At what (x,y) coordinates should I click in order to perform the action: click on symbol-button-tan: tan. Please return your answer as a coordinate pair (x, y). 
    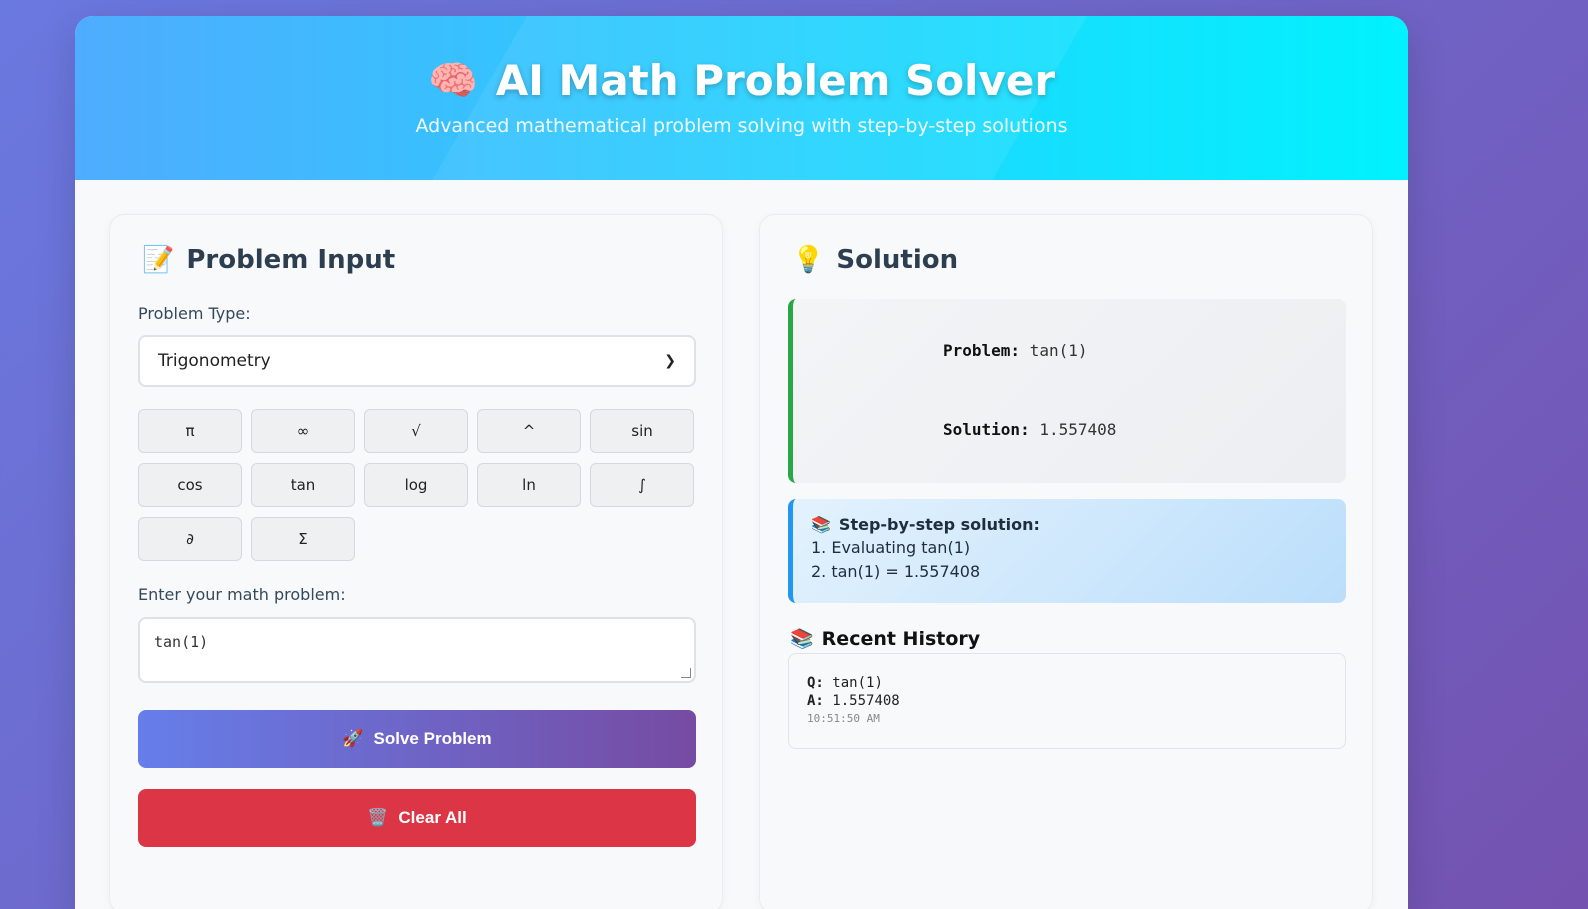
    Looking at the image, I should click on (303, 485).